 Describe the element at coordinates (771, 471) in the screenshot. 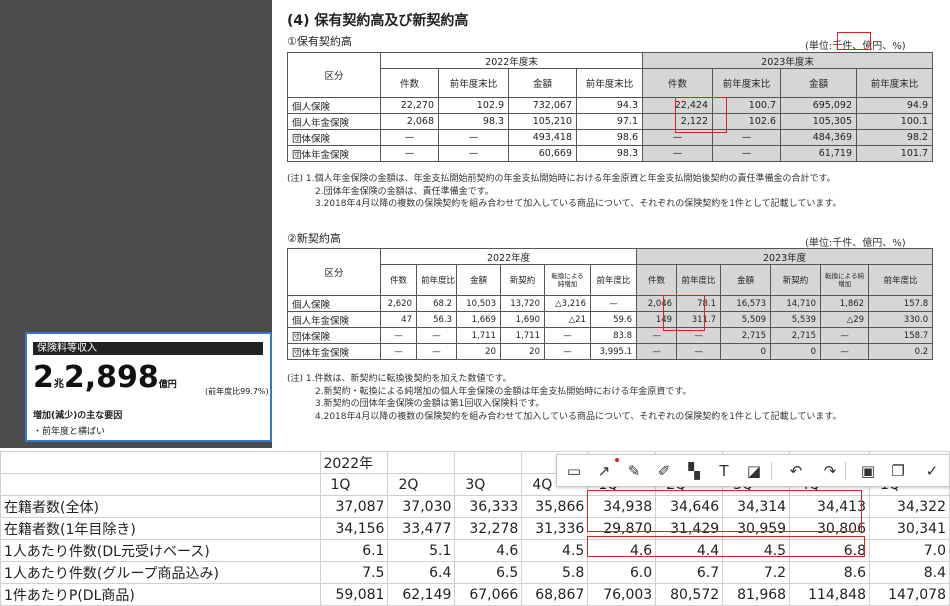

I see `toolbar-separator` at that location.